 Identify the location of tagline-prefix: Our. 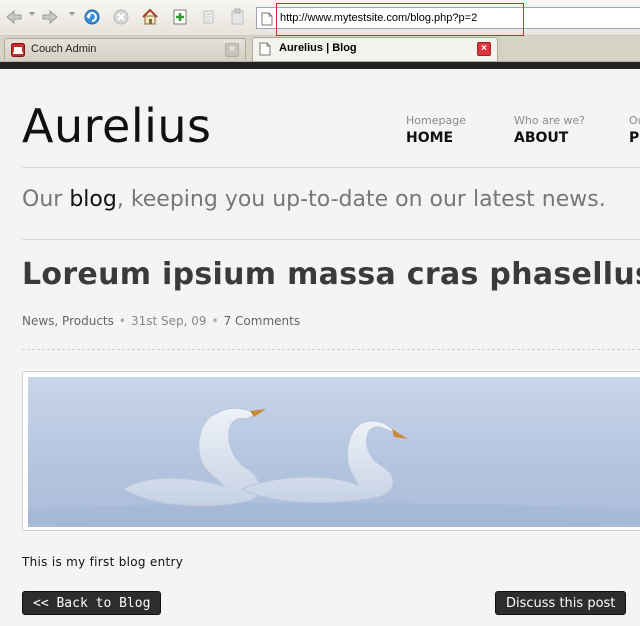
(46, 199).